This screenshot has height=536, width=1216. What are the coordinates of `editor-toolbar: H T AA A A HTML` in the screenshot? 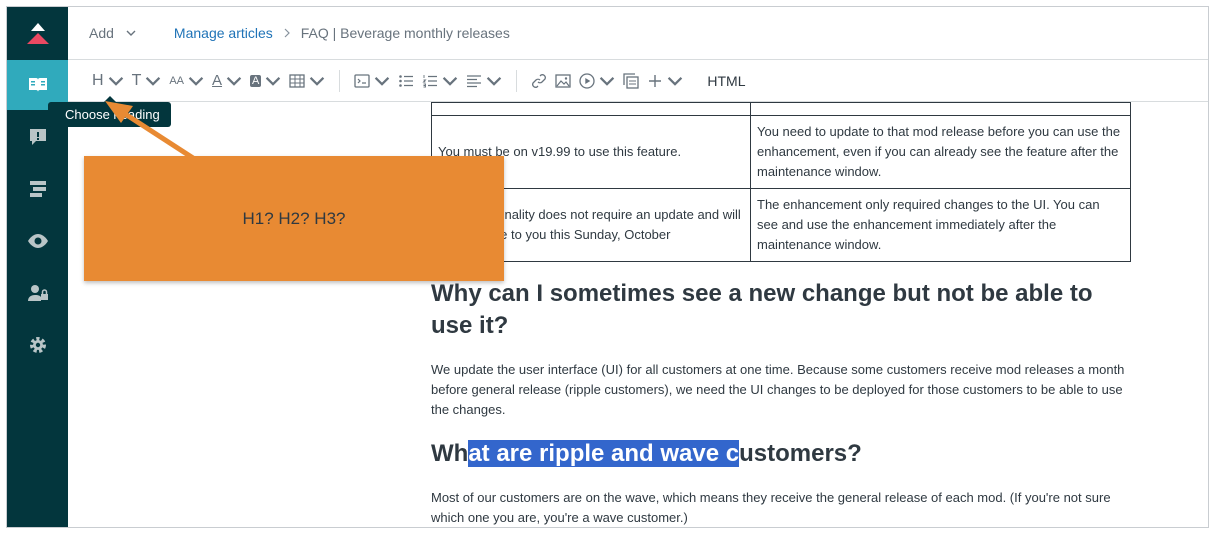 It's located at (638, 81).